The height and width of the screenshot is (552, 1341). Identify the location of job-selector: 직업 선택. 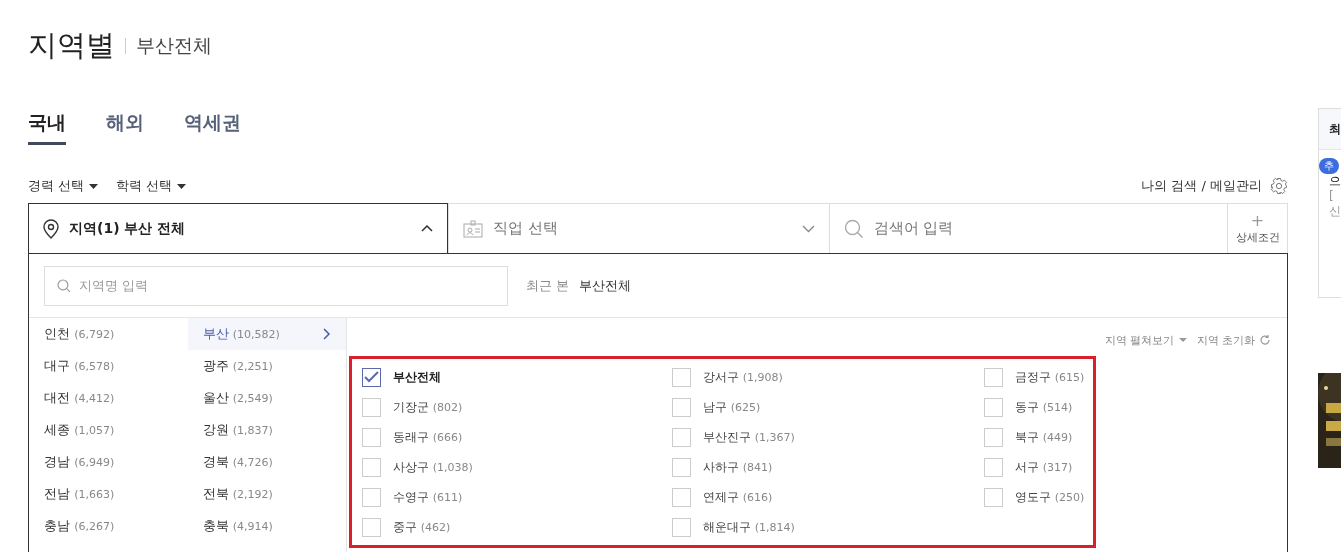
(638, 228).